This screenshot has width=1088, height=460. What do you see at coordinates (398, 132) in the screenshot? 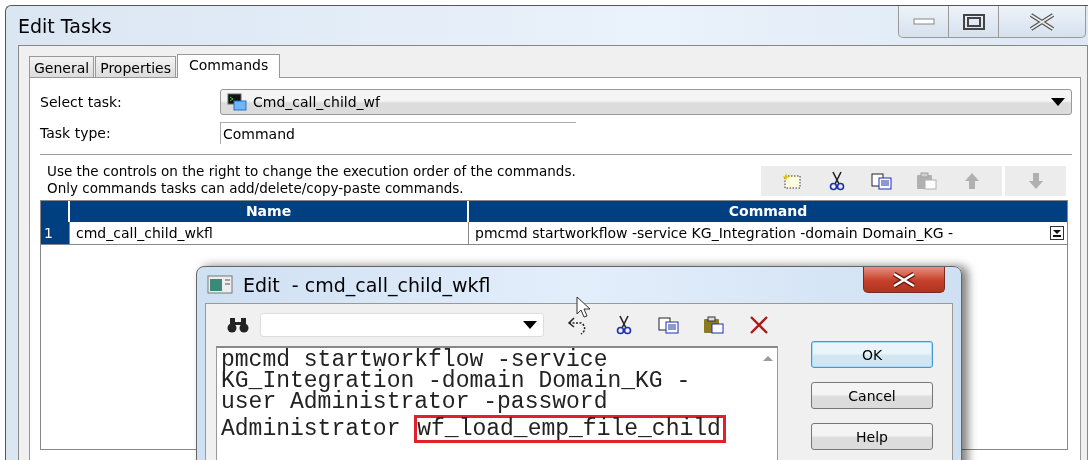
I see `task-type-field: Command` at bounding box center [398, 132].